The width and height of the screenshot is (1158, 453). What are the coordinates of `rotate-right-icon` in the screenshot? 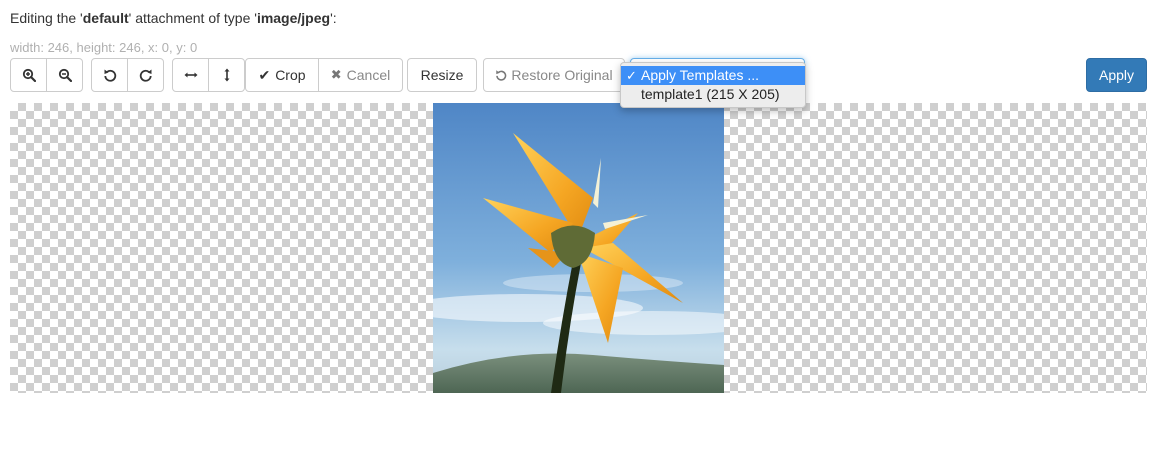 It's located at (145, 75).